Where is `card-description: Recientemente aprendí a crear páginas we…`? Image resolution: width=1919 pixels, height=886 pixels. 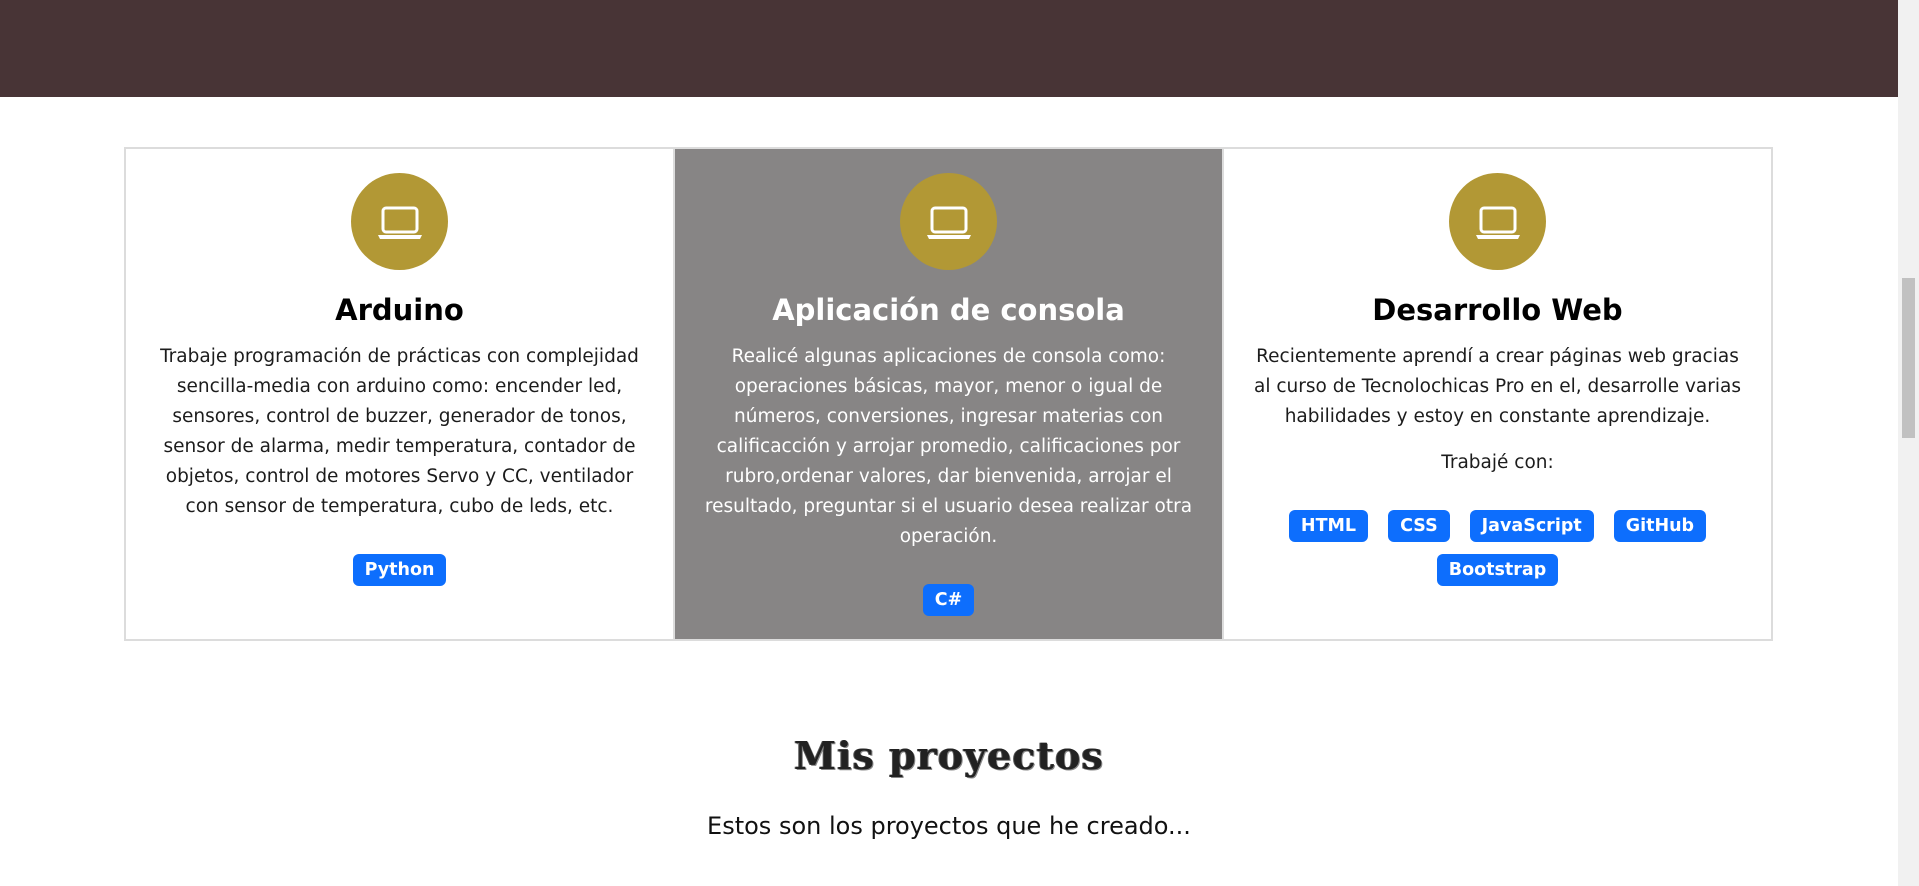
card-description: Recientemente aprendí a crear páginas we… is located at coordinates (1497, 386).